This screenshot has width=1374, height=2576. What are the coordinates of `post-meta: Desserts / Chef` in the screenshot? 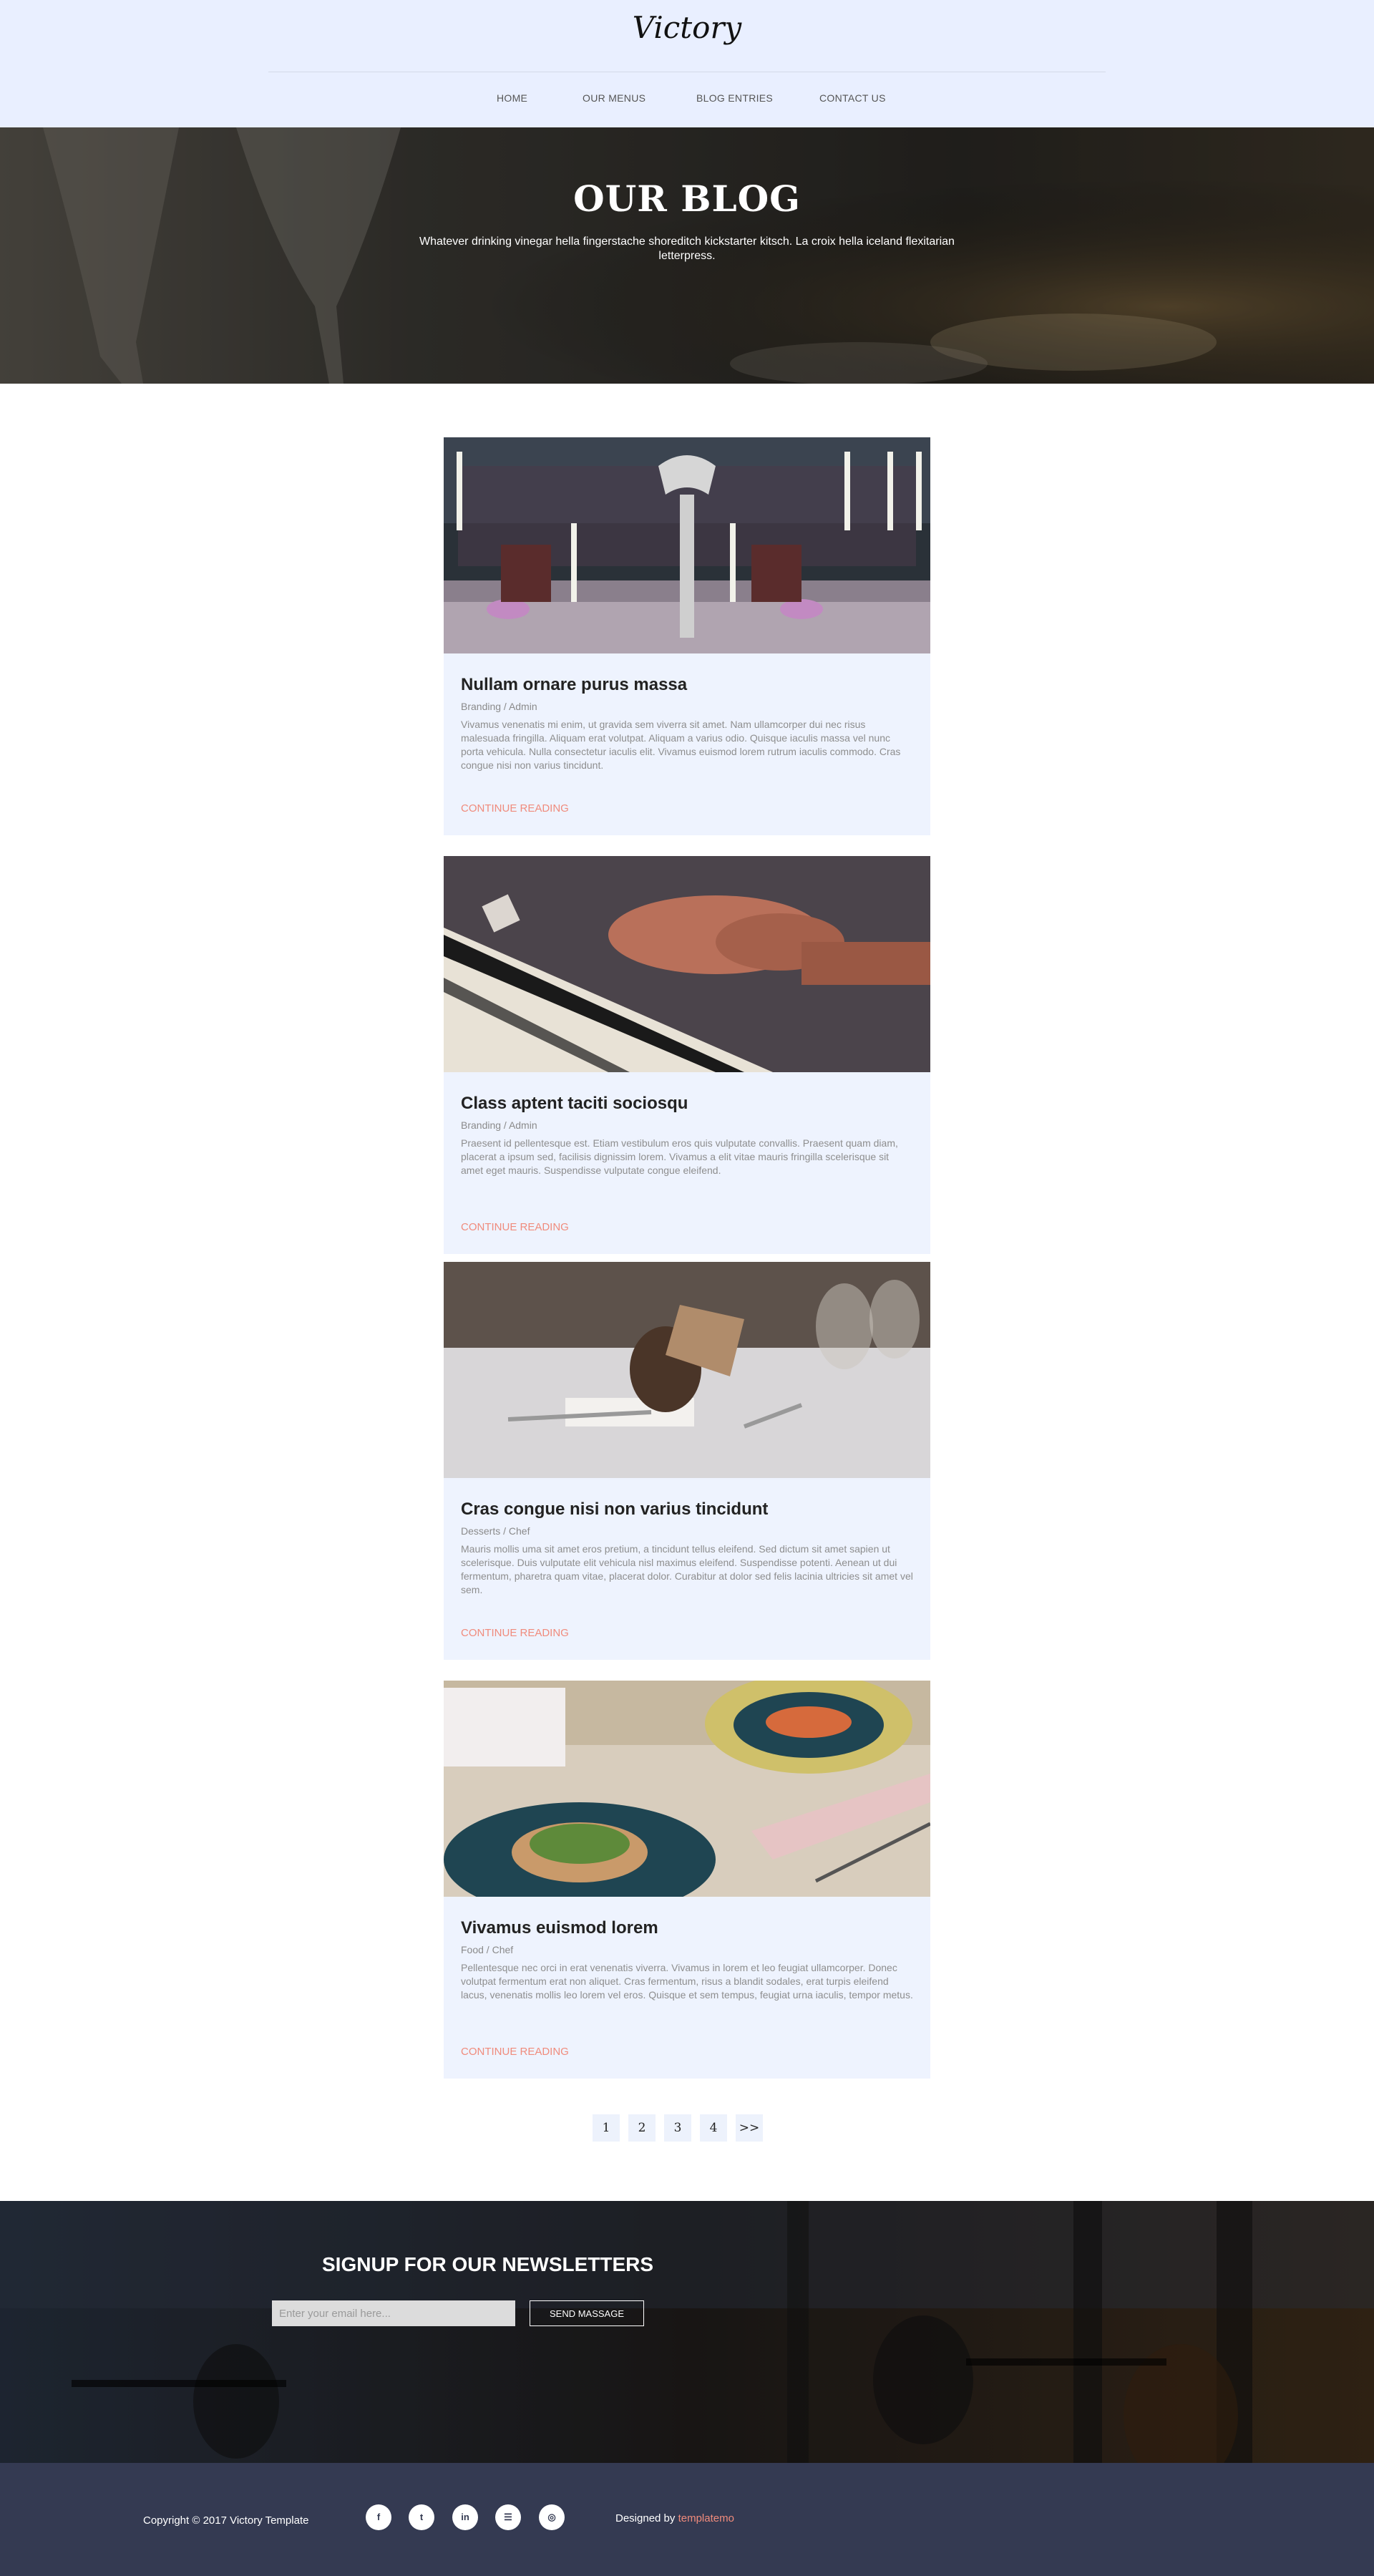 It's located at (495, 1531).